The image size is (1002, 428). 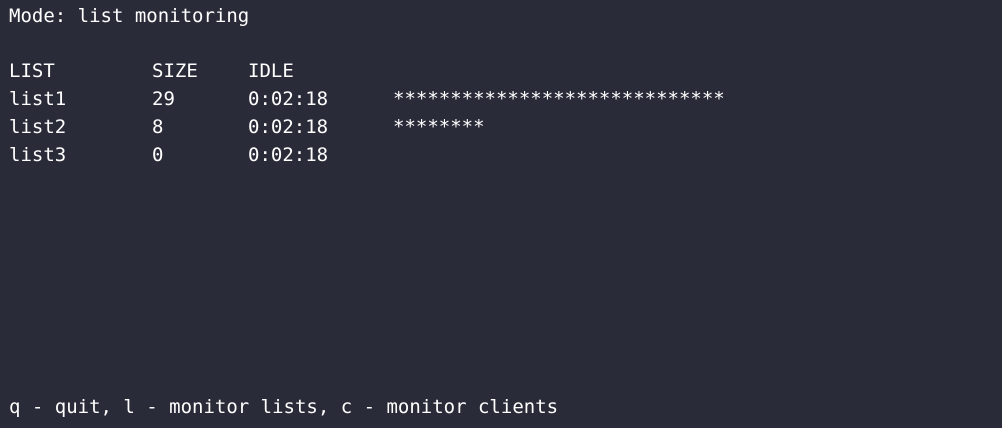 I want to click on table-row: list2 8 0:02:18 ********, so click(x=459, y=129).